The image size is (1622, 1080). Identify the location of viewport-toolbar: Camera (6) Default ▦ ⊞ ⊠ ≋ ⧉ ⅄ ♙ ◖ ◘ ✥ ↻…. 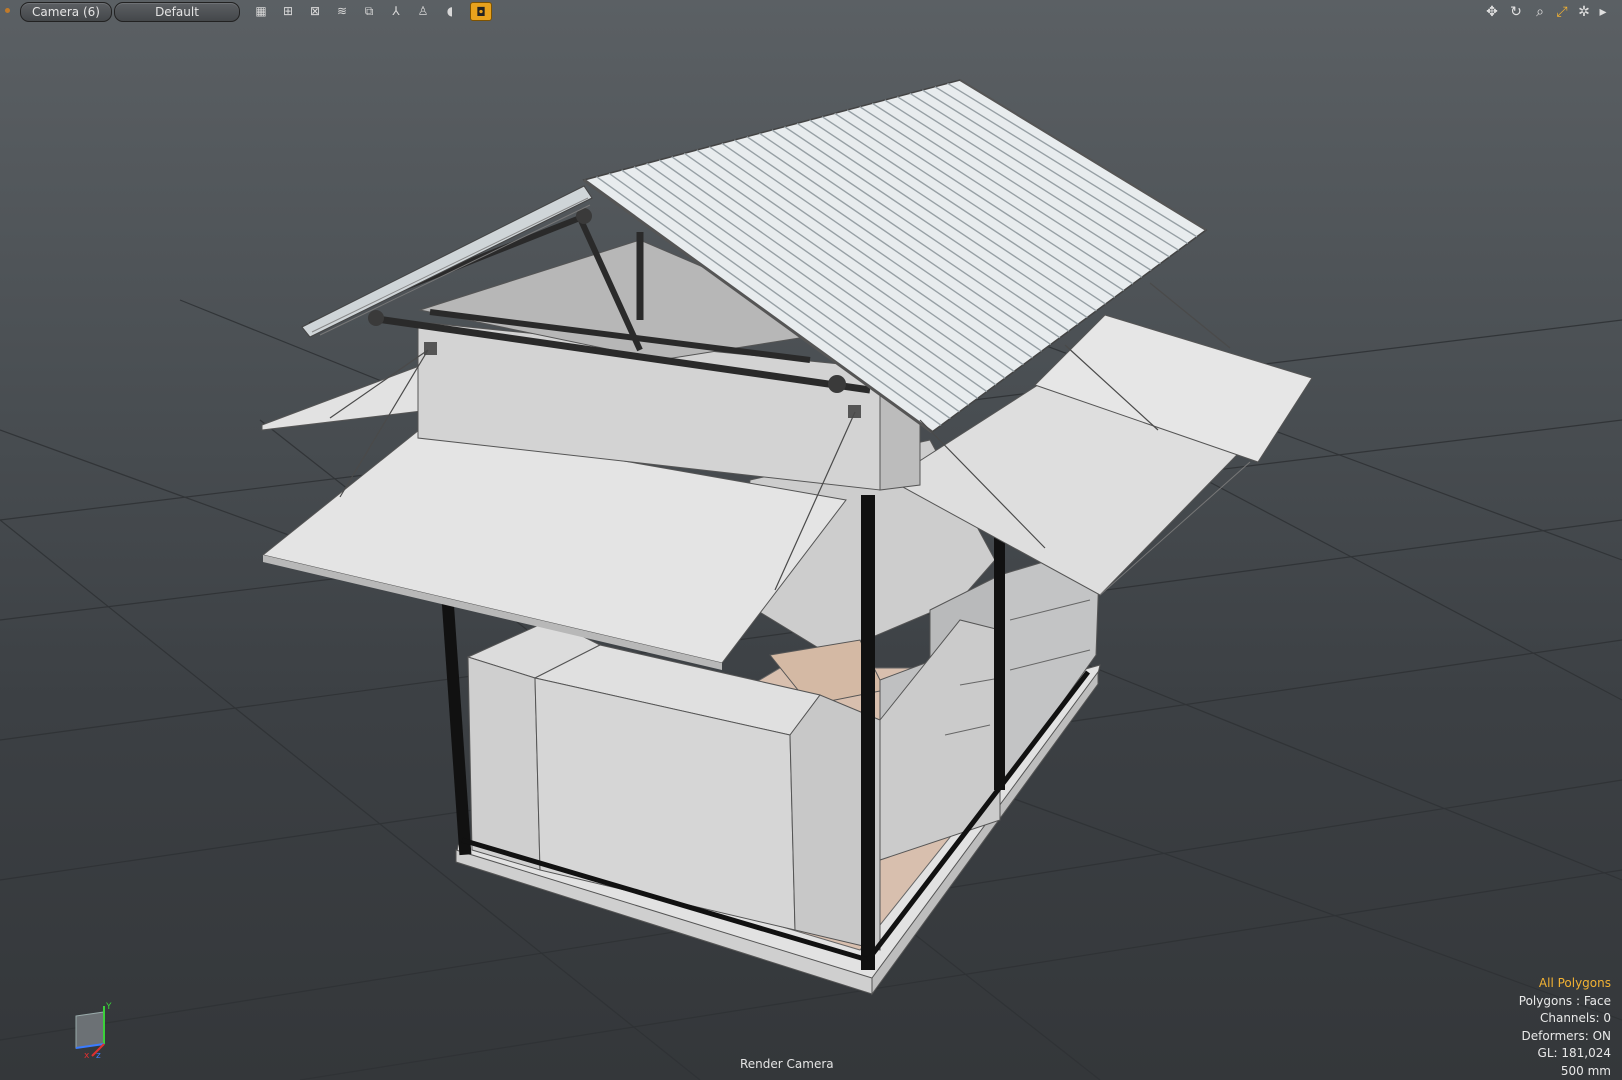
(811, 12).